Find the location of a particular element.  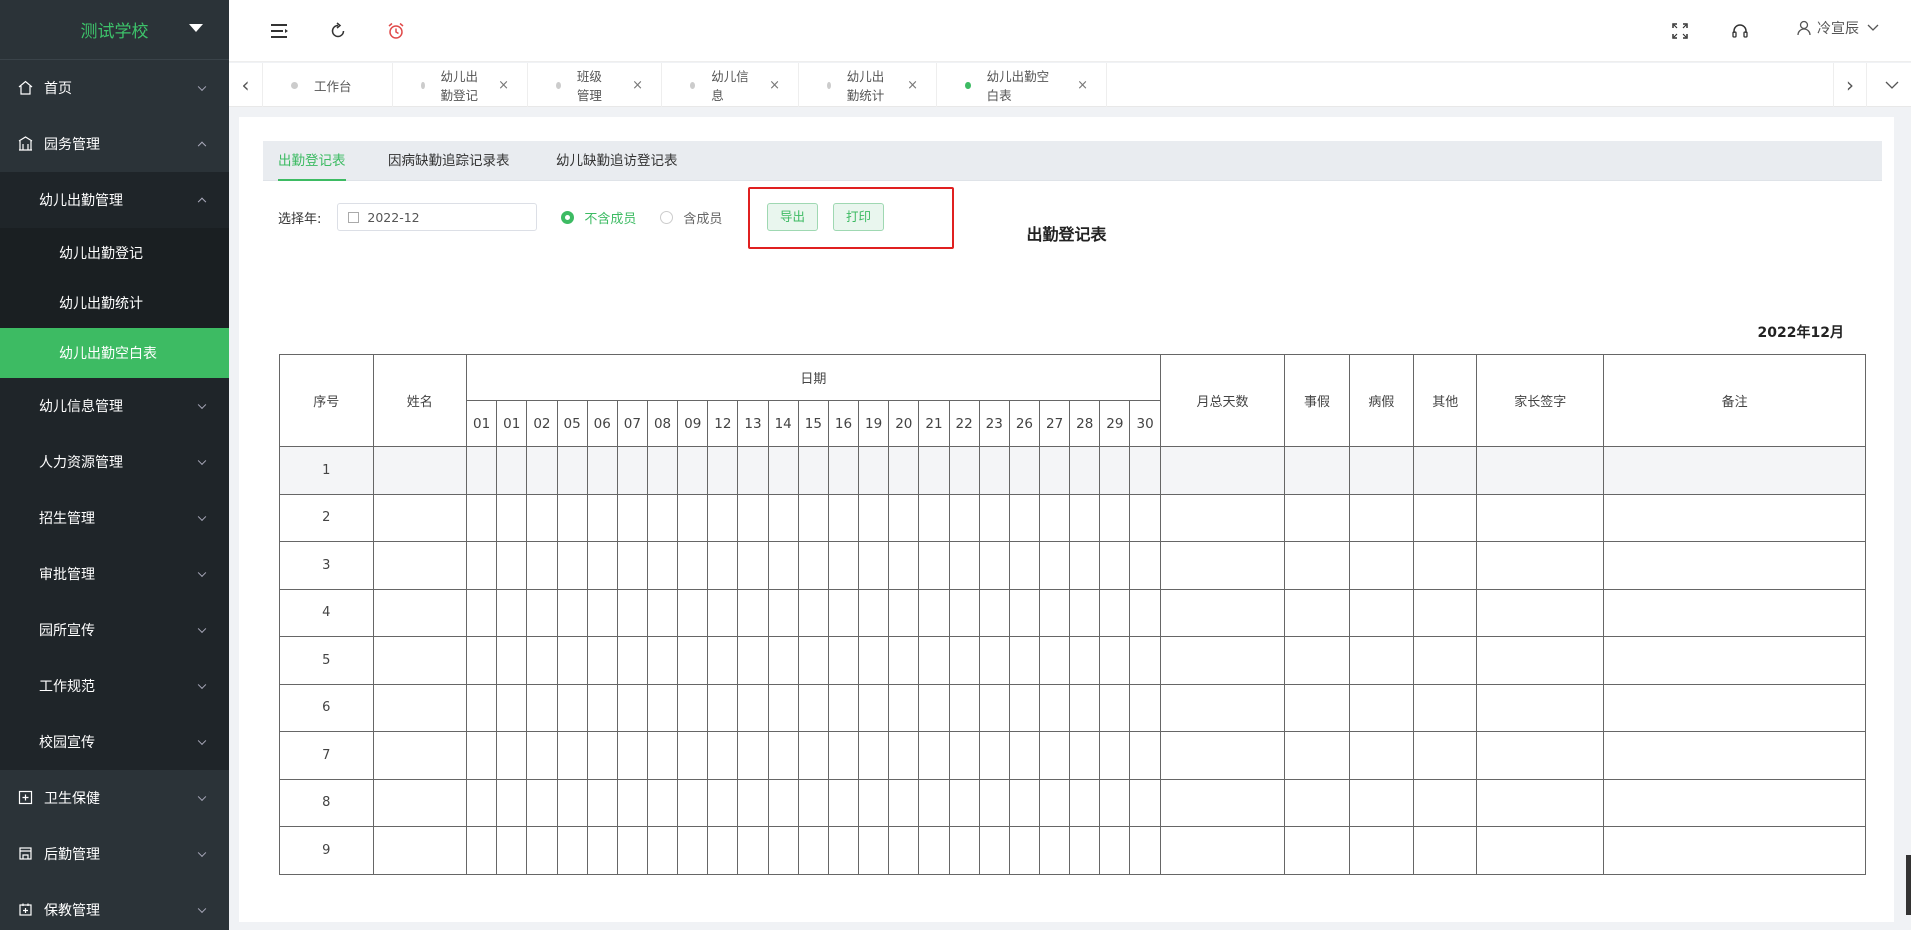

tab-3: 幼儿信息 × is located at coordinates (730, 85).